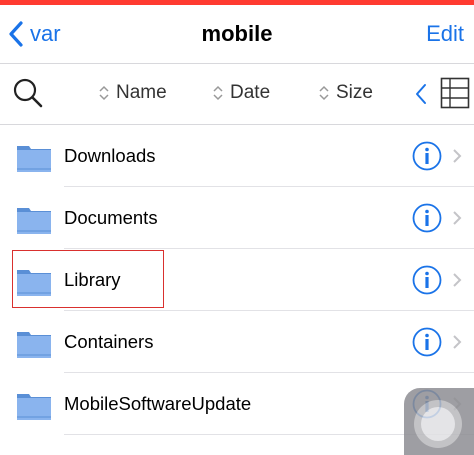 Image resolution: width=474 pixels, height=455 pixels. I want to click on sort-by-name-button: Name, so click(132, 93).